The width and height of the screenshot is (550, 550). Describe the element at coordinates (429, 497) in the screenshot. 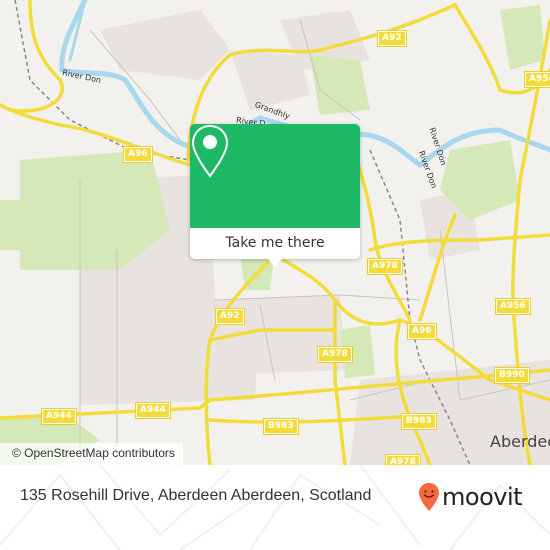

I see `moovit-pin-icon` at that location.